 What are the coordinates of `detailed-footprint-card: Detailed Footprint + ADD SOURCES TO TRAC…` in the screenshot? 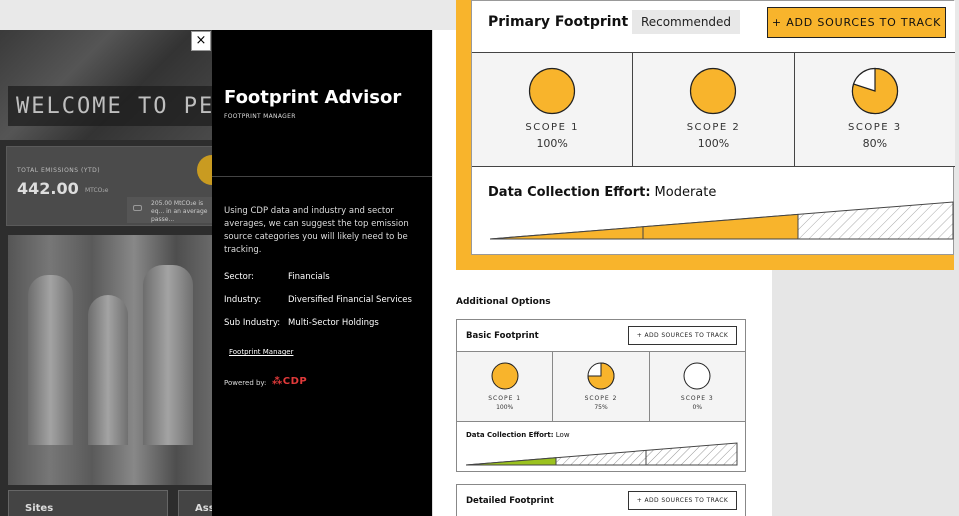 It's located at (601, 500).